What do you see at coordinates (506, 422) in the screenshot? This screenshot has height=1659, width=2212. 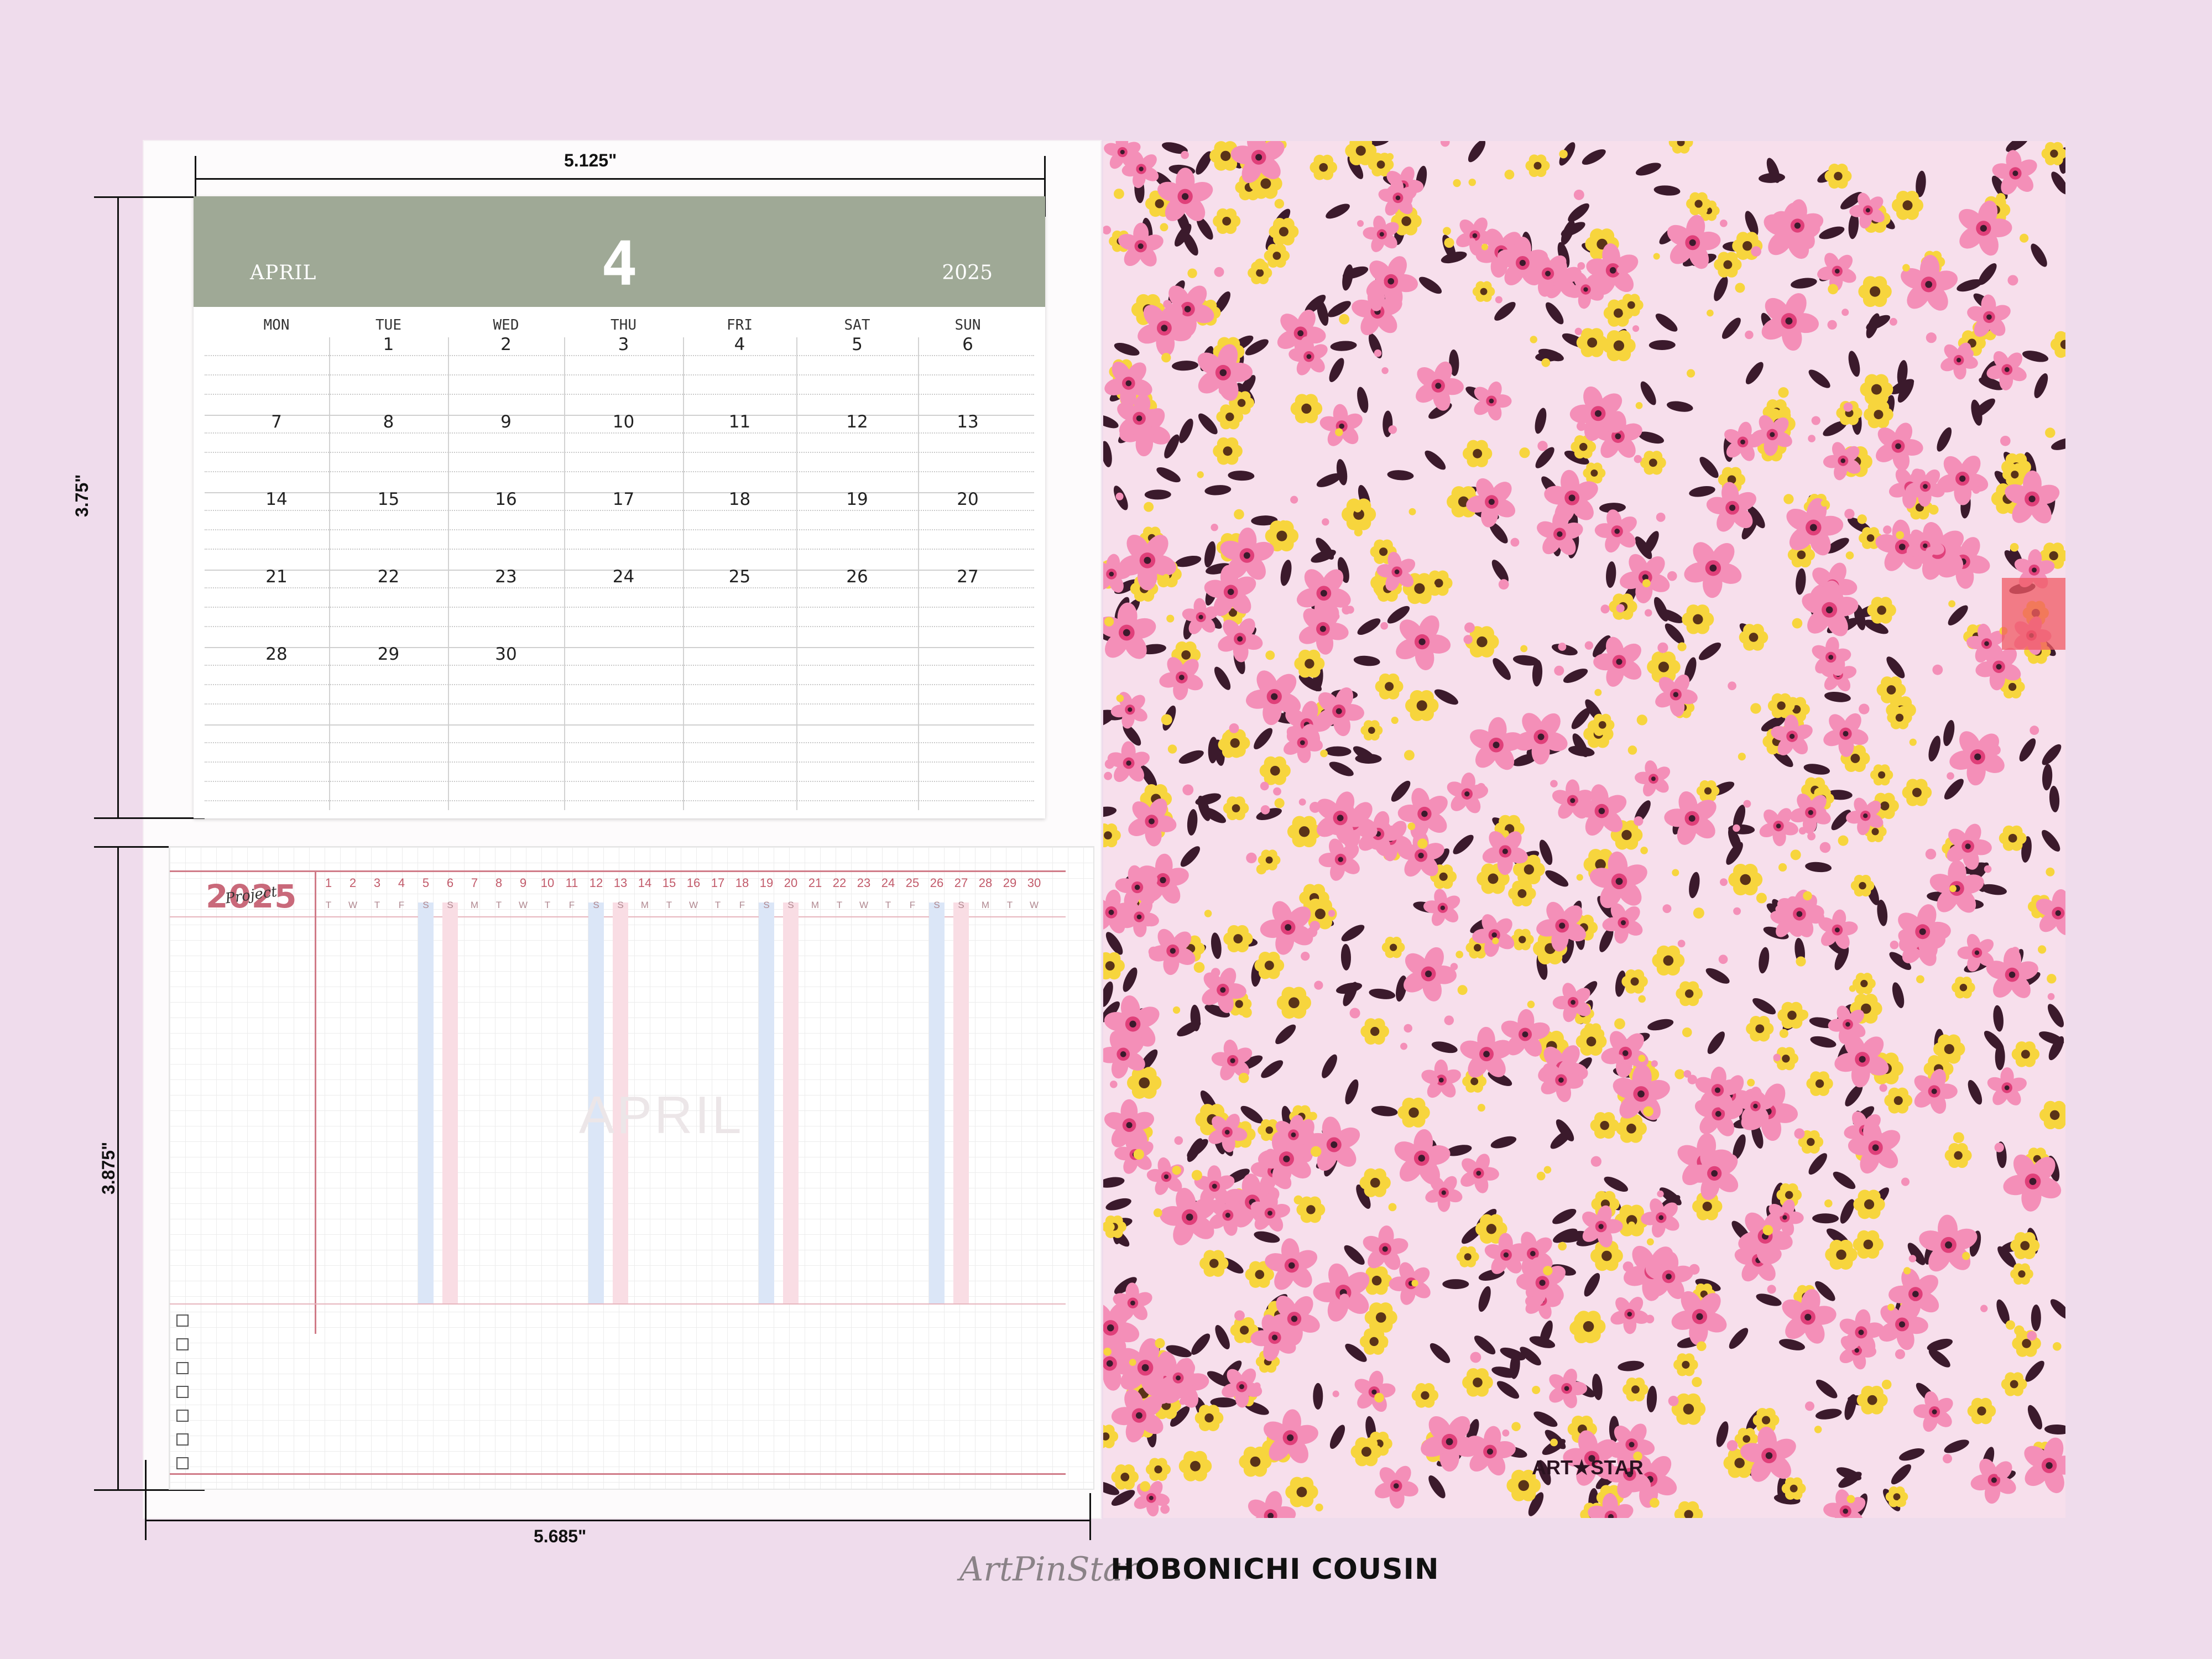 I see `calendar-day: 9` at bounding box center [506, 422].